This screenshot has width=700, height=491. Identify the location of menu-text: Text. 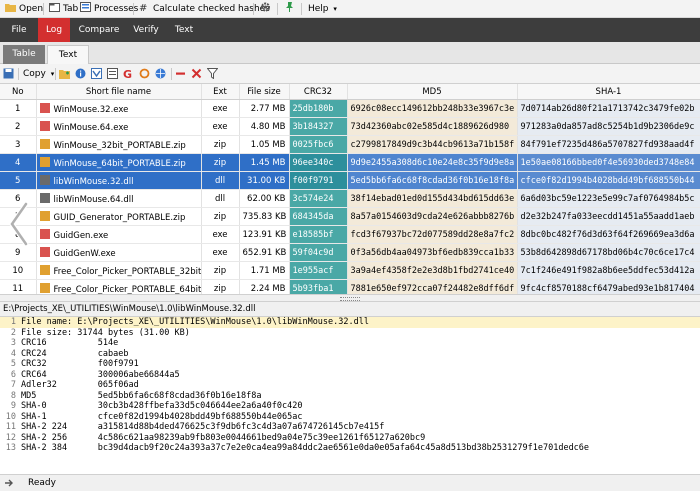
(184, 30).